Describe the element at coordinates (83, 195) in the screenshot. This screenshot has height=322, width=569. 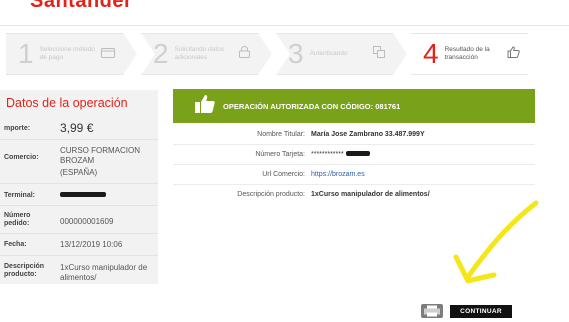
I see `terminal-redacted` at that location.